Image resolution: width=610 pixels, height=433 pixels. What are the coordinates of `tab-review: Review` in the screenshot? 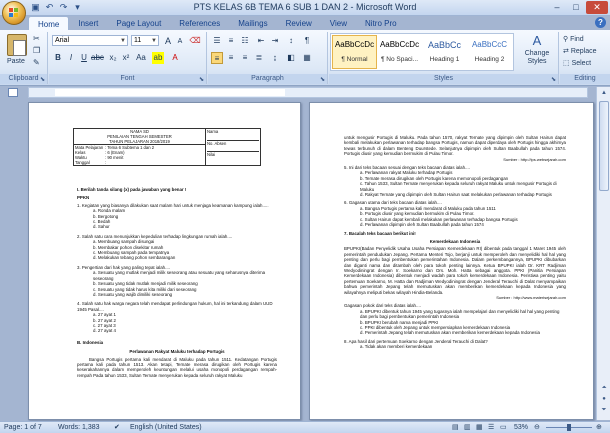 It's located at (299, 23).